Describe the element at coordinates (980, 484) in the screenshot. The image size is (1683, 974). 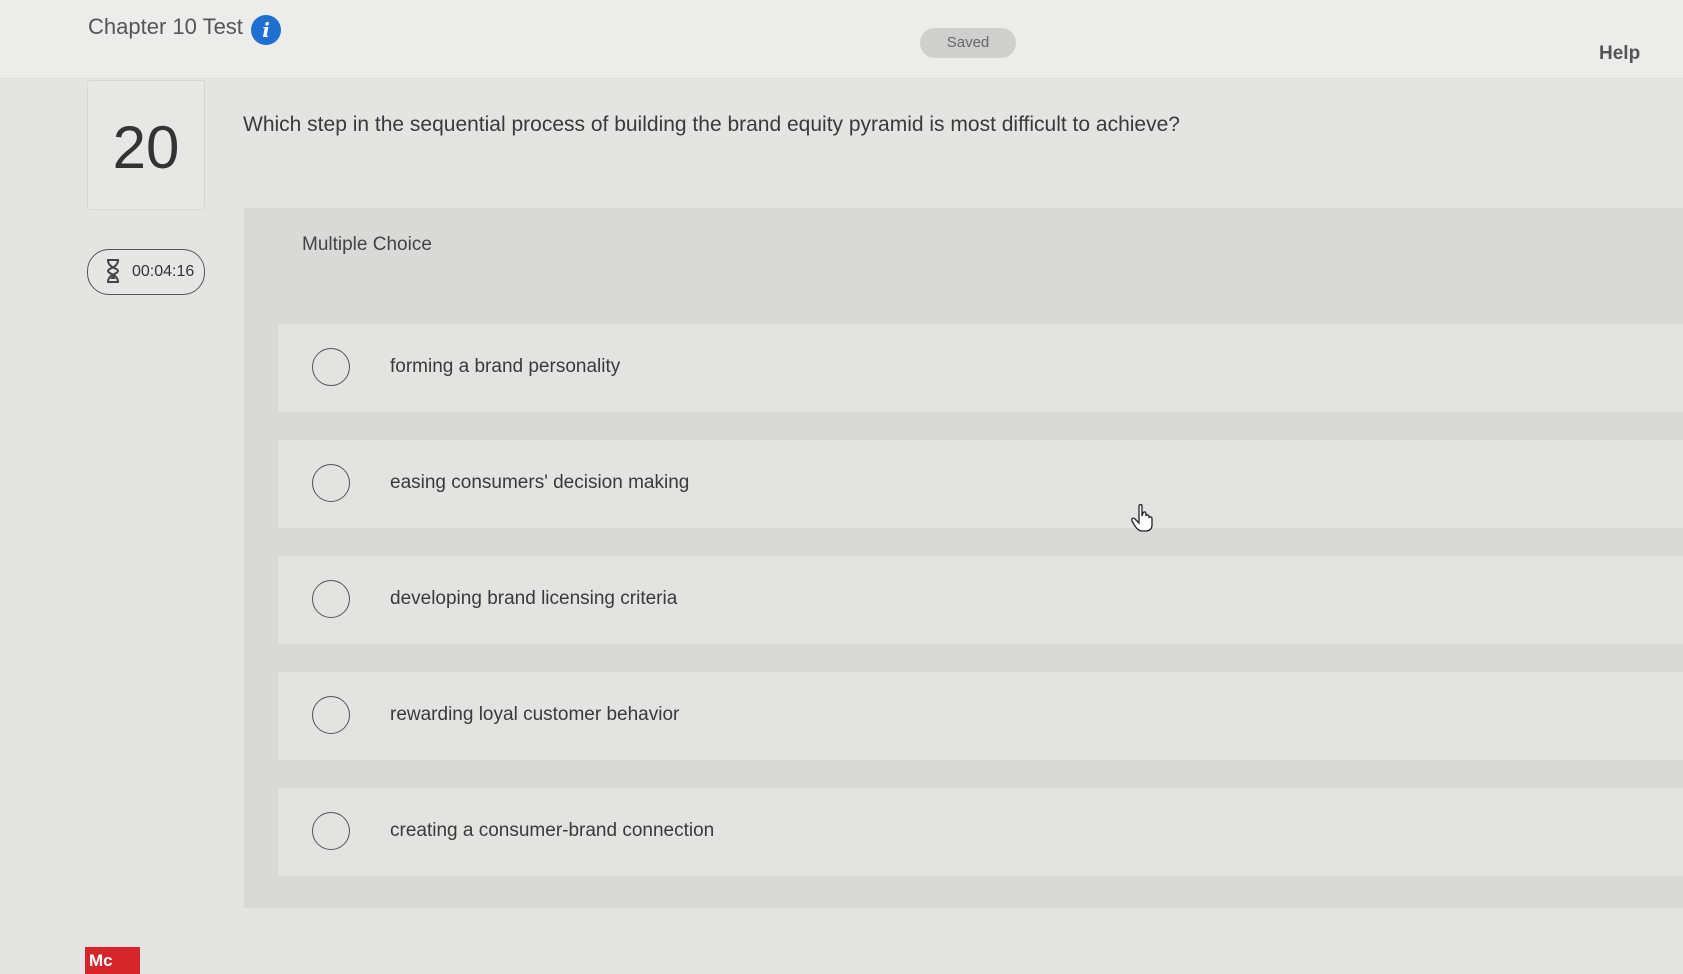
I see `answer-option: easing consumers' decision making` at that location.